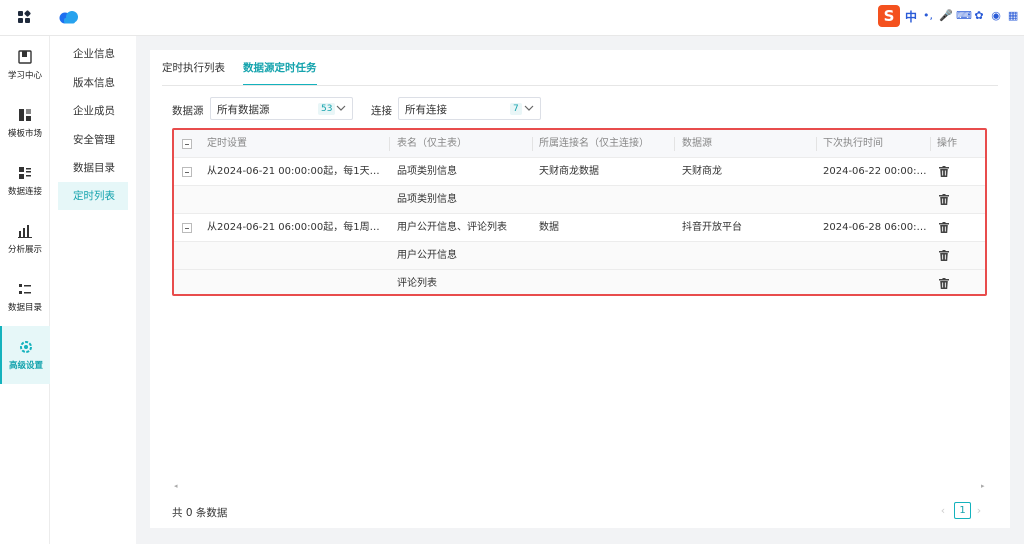 This screenshot has height=544, width=1024. What do you see at coordinates (24, 307) in the screenshot?
I see `sidebar-item-label: 数据目录` at bounding box center [24, 307].